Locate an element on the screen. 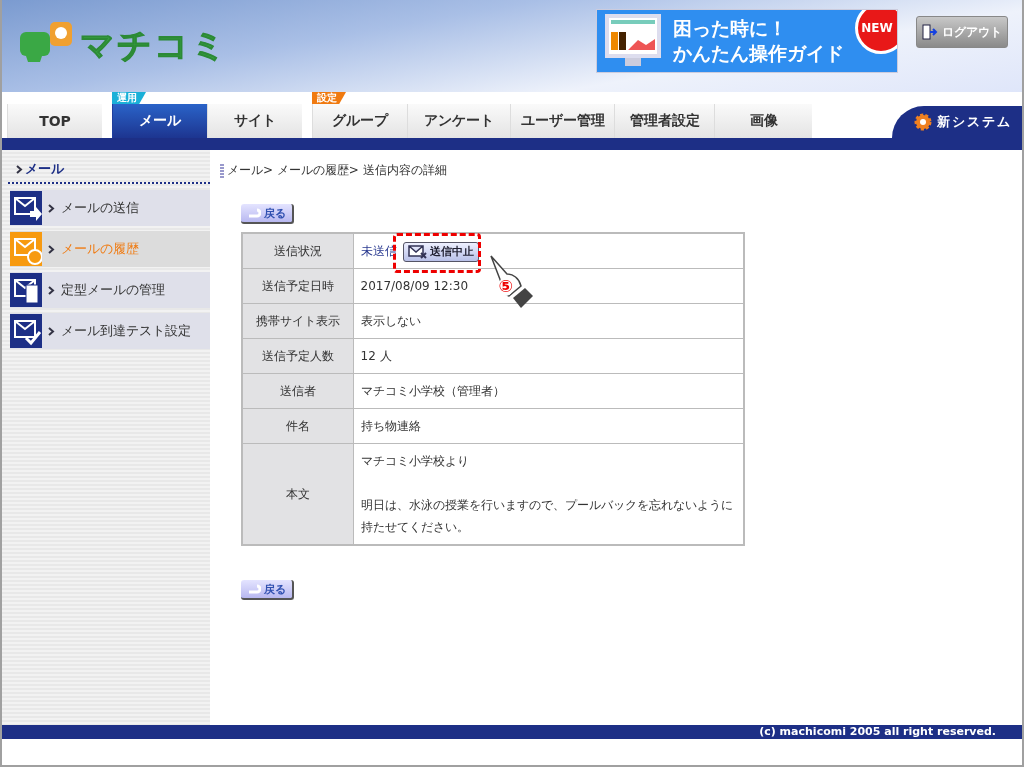  cancel-send-button: 送信中止 is located at coordinates (440, 251).